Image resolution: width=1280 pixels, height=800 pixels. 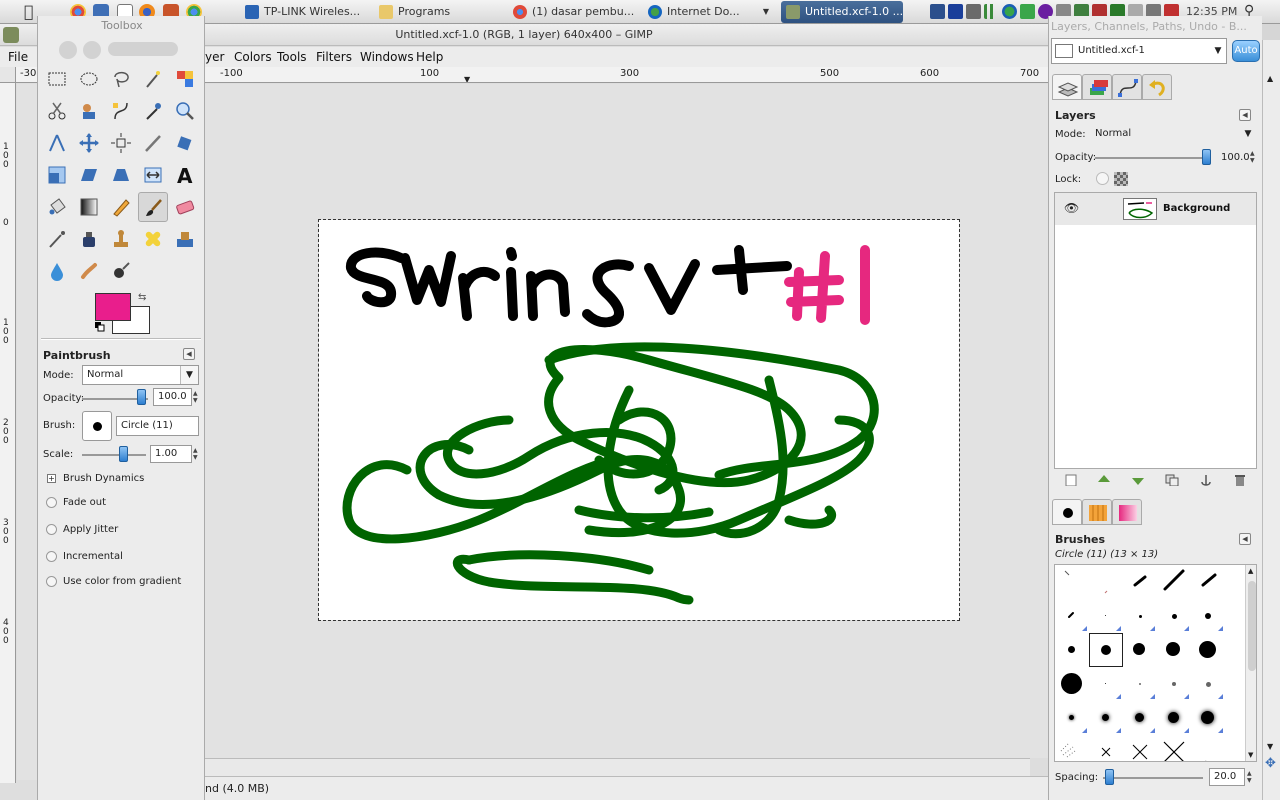 I want to click on scroll-down-icon: ▼, so click(x=1250, y=755).